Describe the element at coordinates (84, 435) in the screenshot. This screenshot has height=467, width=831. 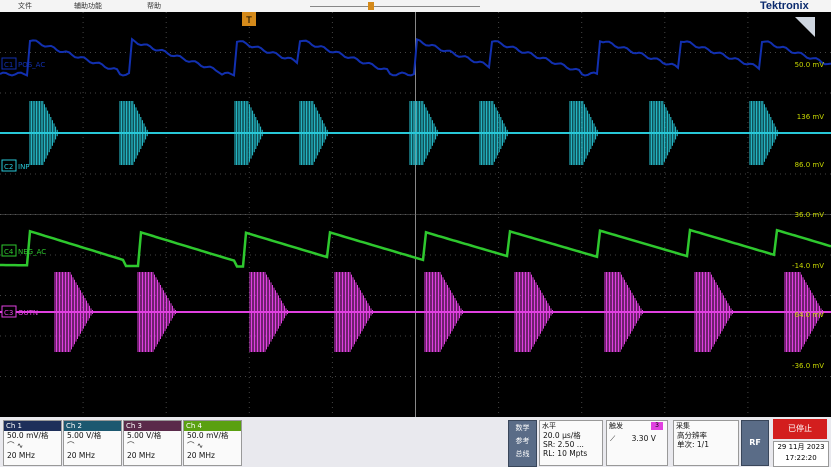
I see `ch2-scale: 5.00 V/格` at that location.